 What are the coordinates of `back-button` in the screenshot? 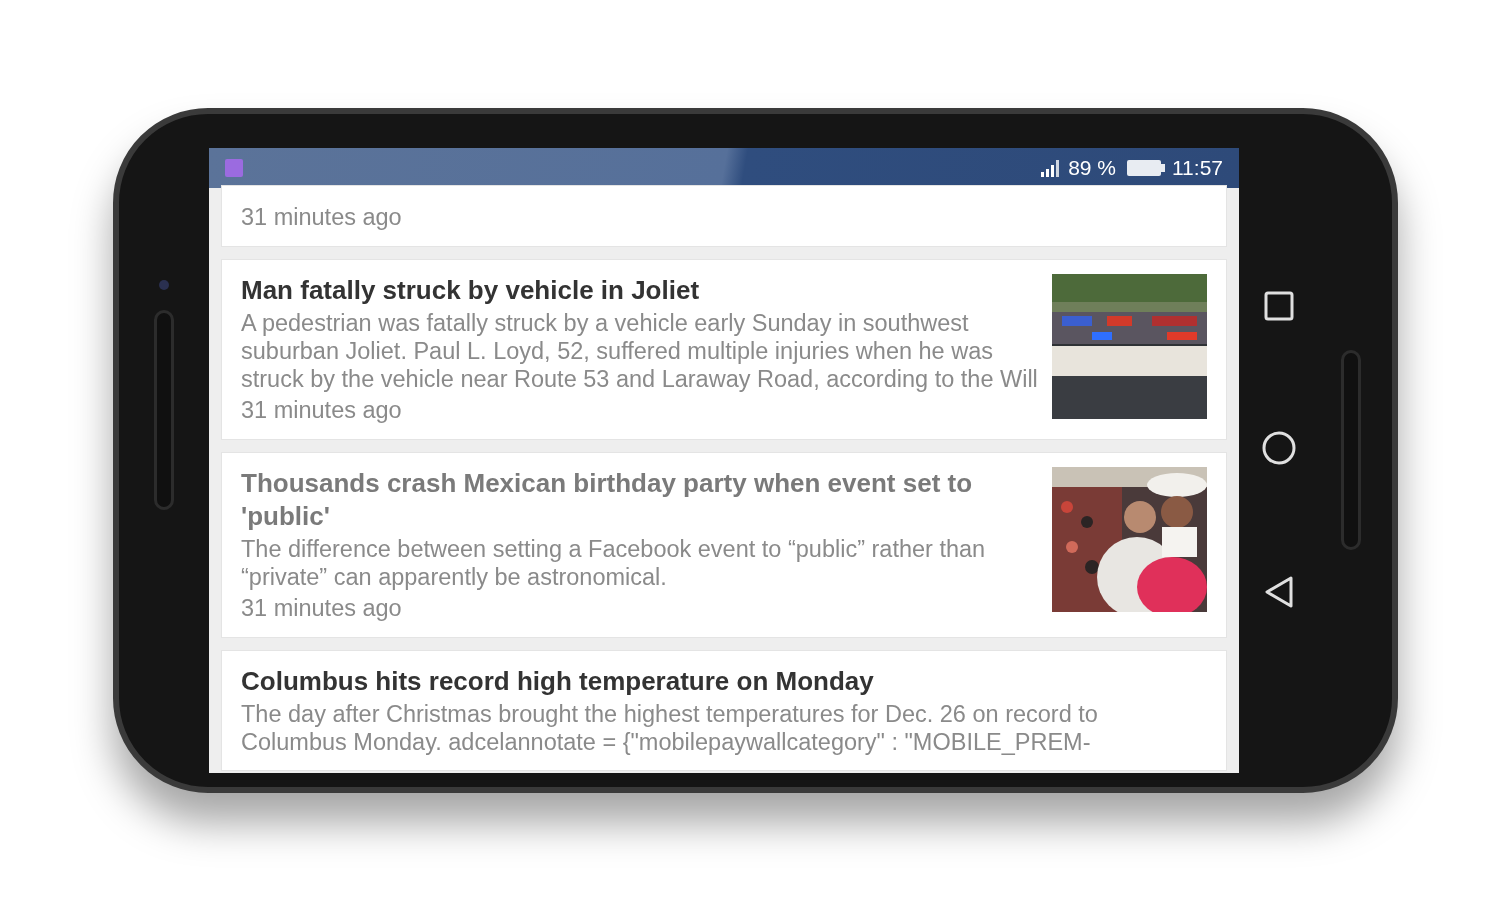 It's located at (1279, 592).